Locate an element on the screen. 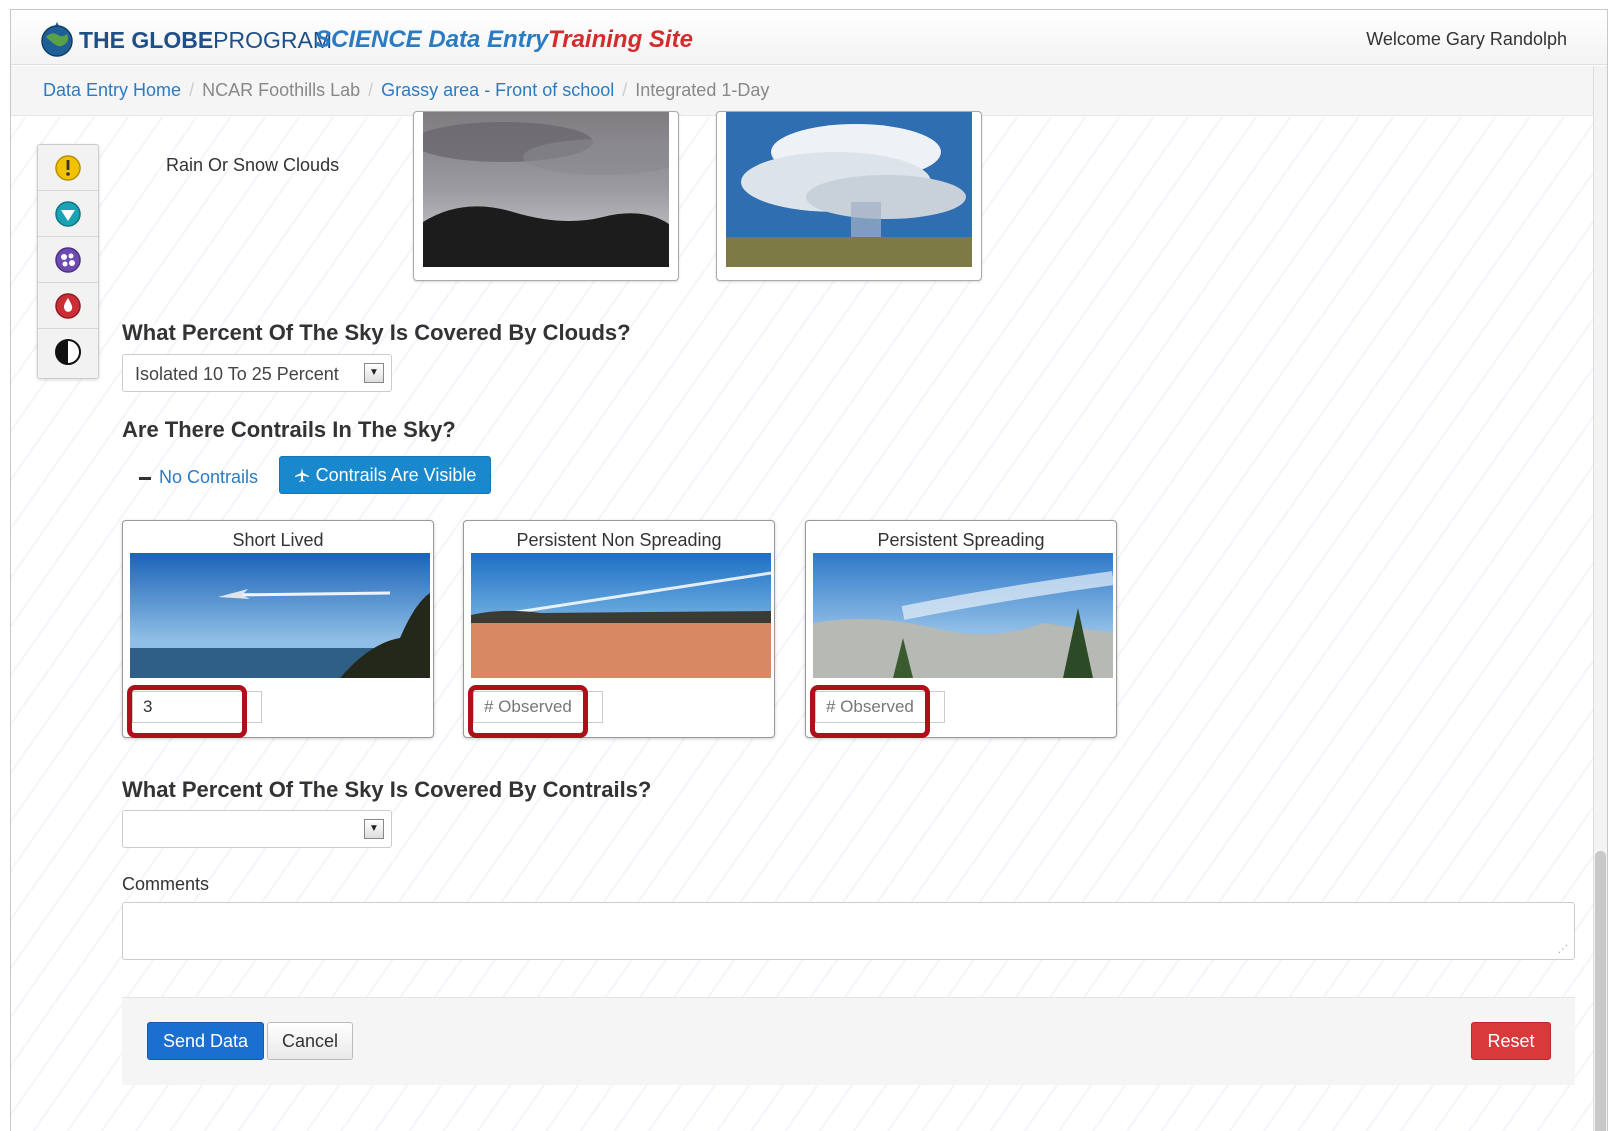 The height and width of the screenshot is (1131, 1623). cloud-photo-cumulonimbus is located at coordinates (849, 196).